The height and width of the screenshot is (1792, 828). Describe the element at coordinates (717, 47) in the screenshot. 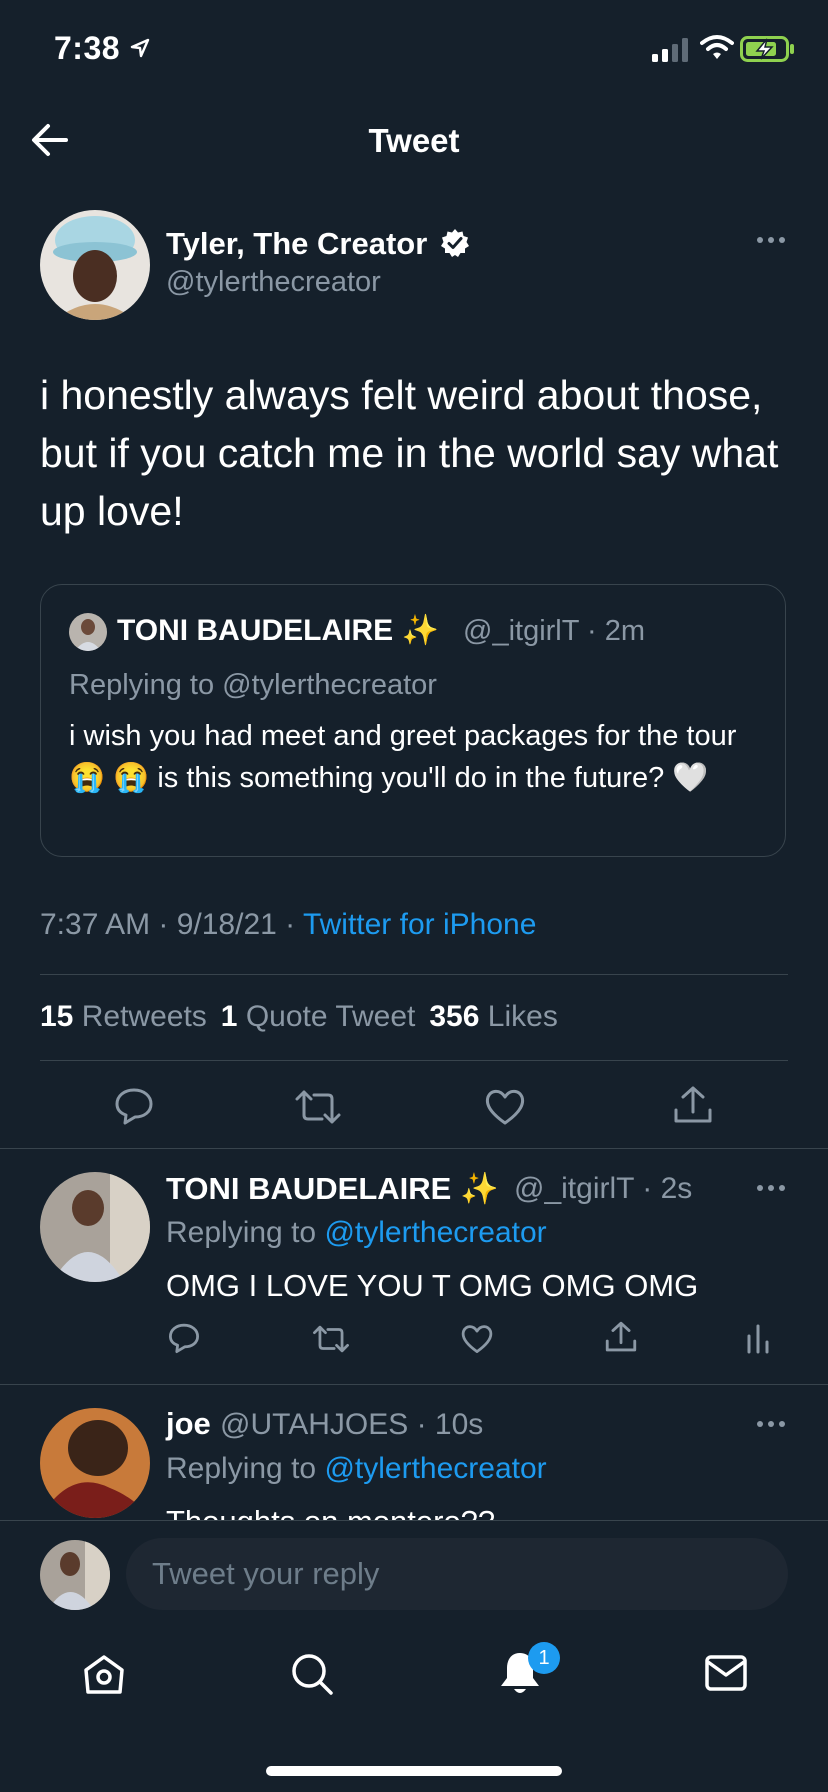

I see `wifi-icon` at that location.